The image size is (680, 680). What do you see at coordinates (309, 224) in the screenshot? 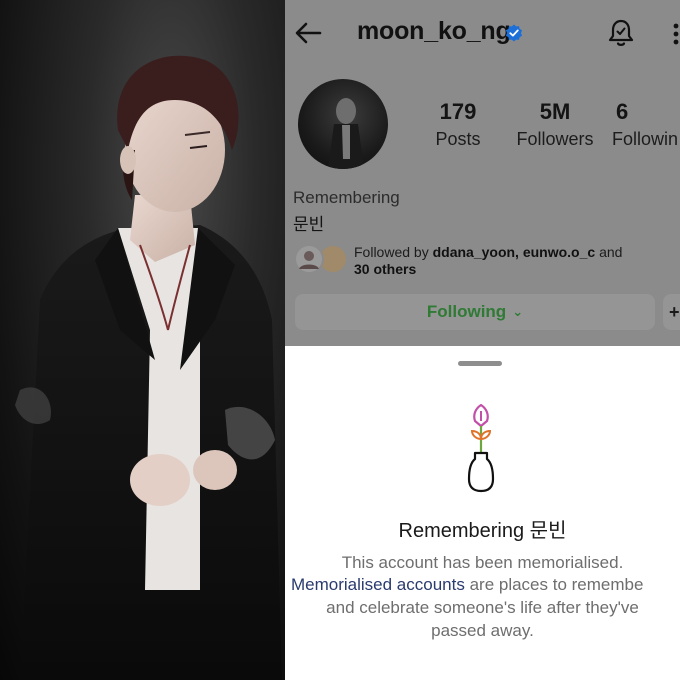
I see `profile-name: 문빈` at bounding box center [309, 224].